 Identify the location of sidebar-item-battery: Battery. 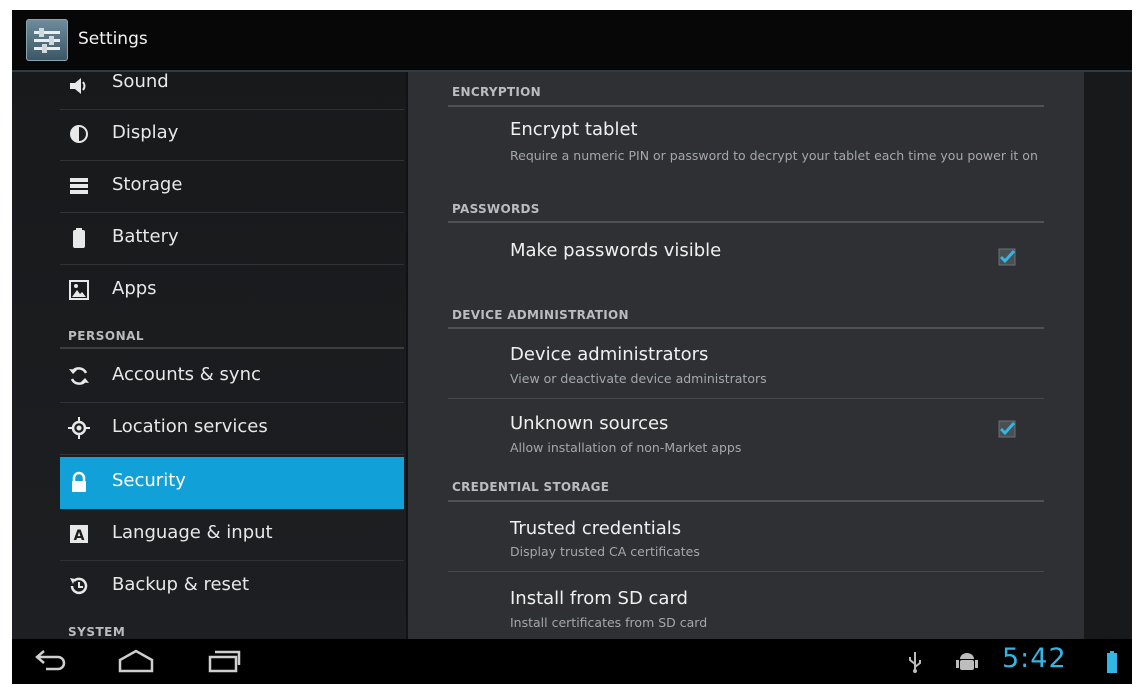
(232, 239).